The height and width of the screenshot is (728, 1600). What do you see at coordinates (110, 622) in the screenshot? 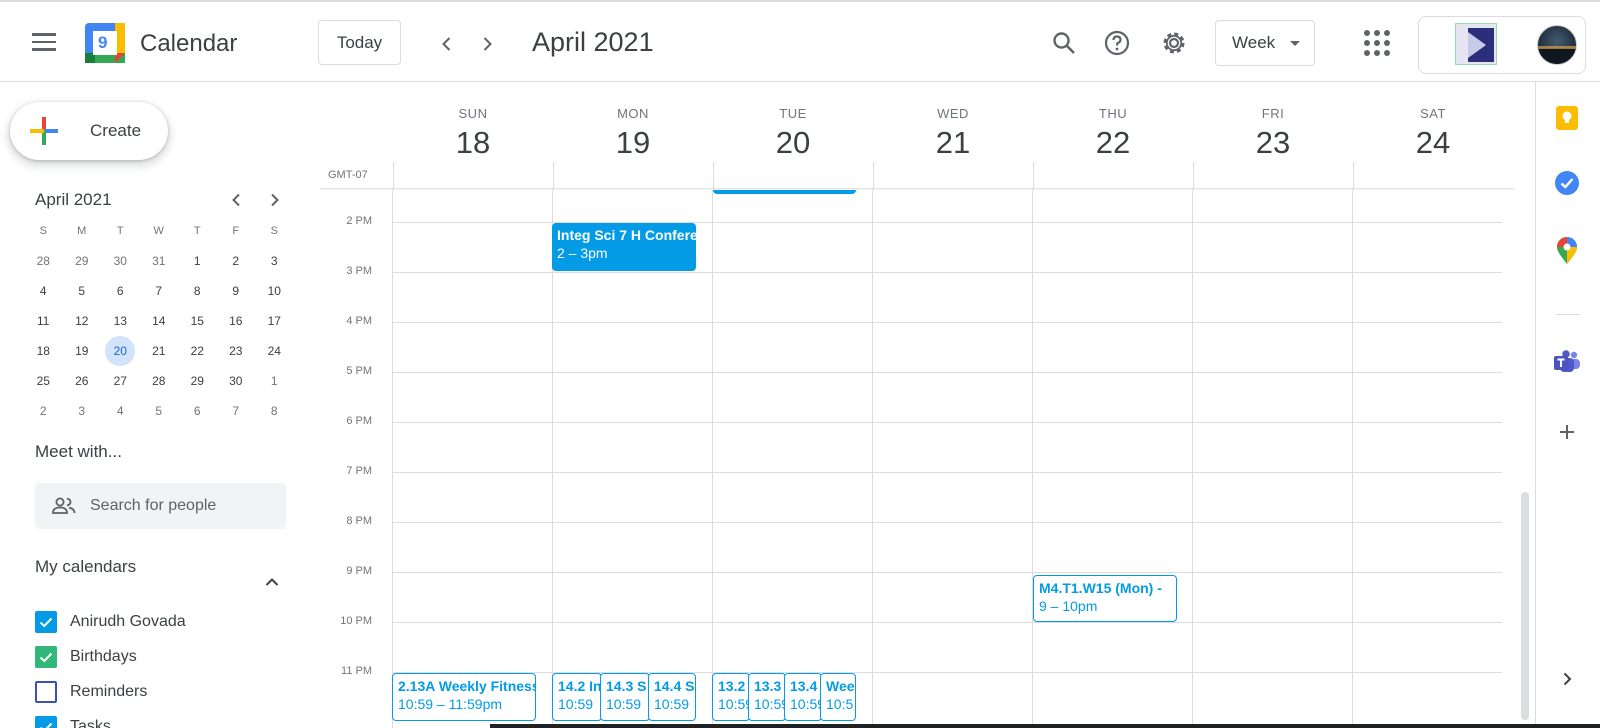
I see `calendar-item-anirudh-govada: Anirudh Govada` at bounding box center [110, 622].